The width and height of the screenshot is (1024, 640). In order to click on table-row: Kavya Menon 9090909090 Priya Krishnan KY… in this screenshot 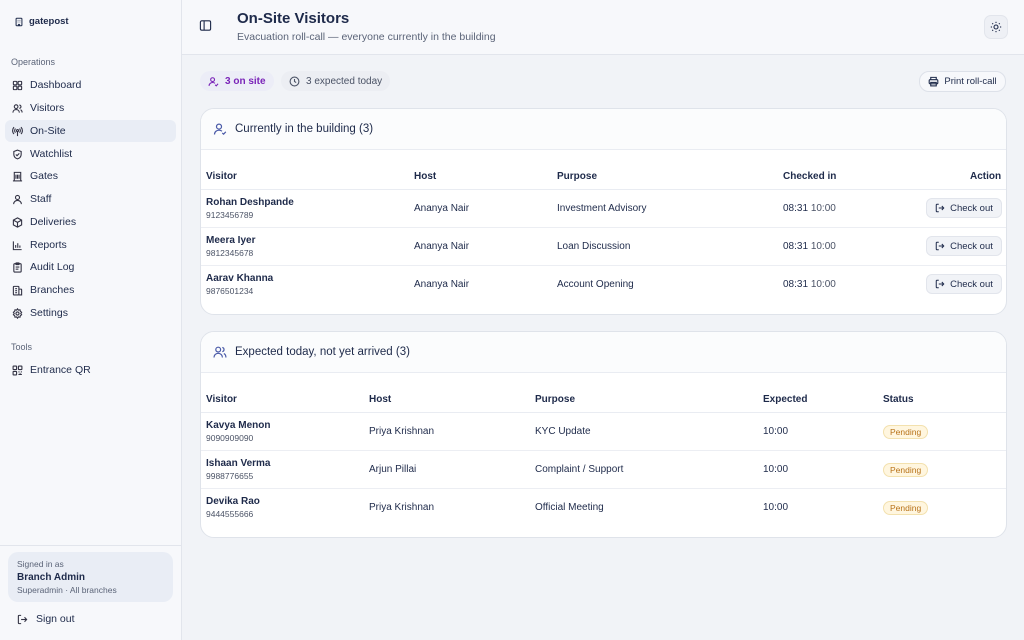, I will do `click(603, 432)`.